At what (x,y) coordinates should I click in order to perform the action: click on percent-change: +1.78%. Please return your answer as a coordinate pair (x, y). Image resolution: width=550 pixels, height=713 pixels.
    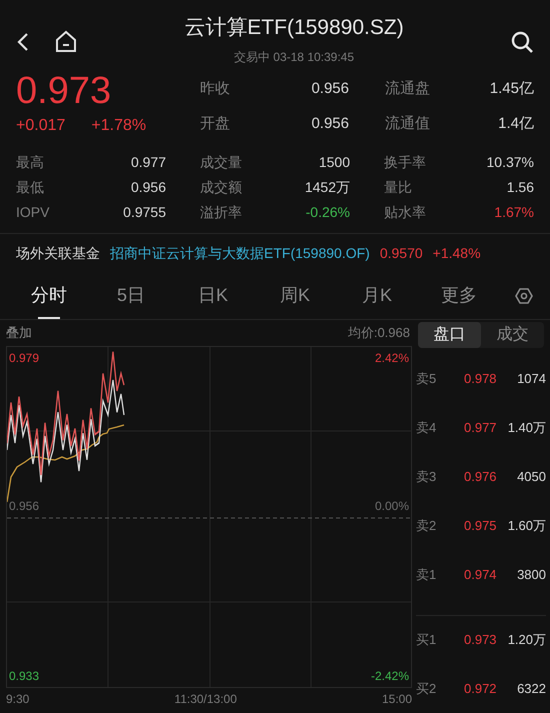
    Looking at the image, I should click on (118, 126).